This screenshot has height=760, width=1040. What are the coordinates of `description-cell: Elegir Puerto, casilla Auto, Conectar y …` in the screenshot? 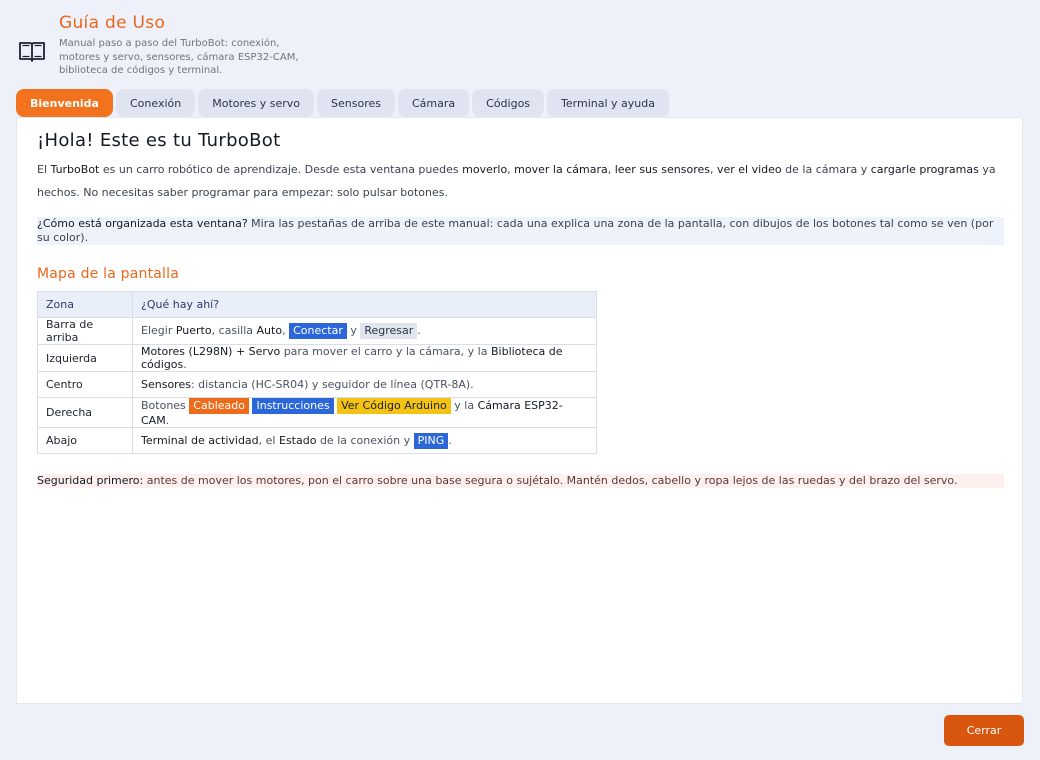 It's located at (364, 331).